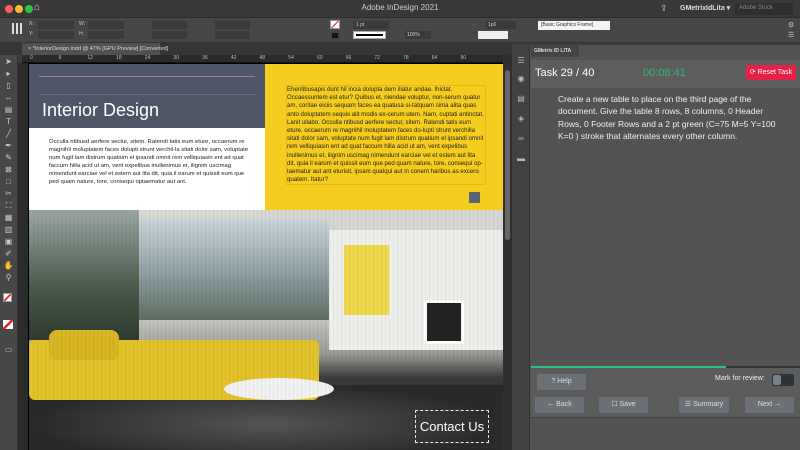 Image resolution: width=800 pixels, height=450 pixels. What do you see at coordinates (8, 324) in the screenshot?
I see `apply-none-icon` at bounding box center [8, 324].